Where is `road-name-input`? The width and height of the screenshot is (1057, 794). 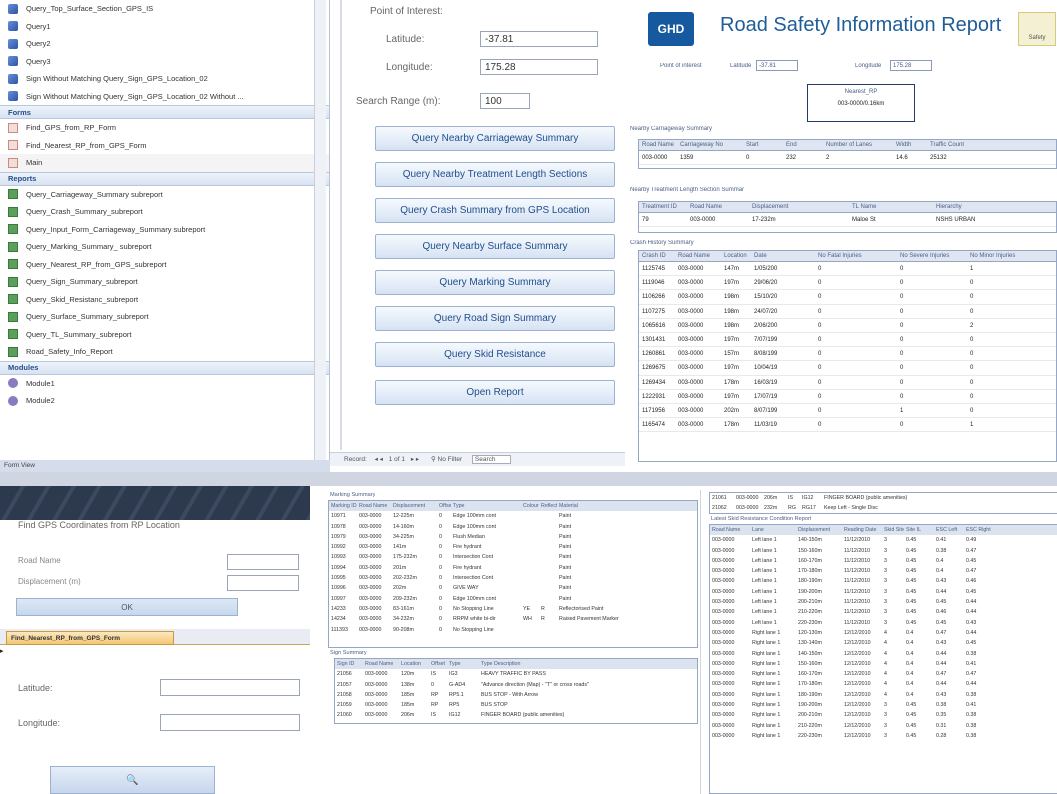 road-name-input is located at coordinates (263, 562).